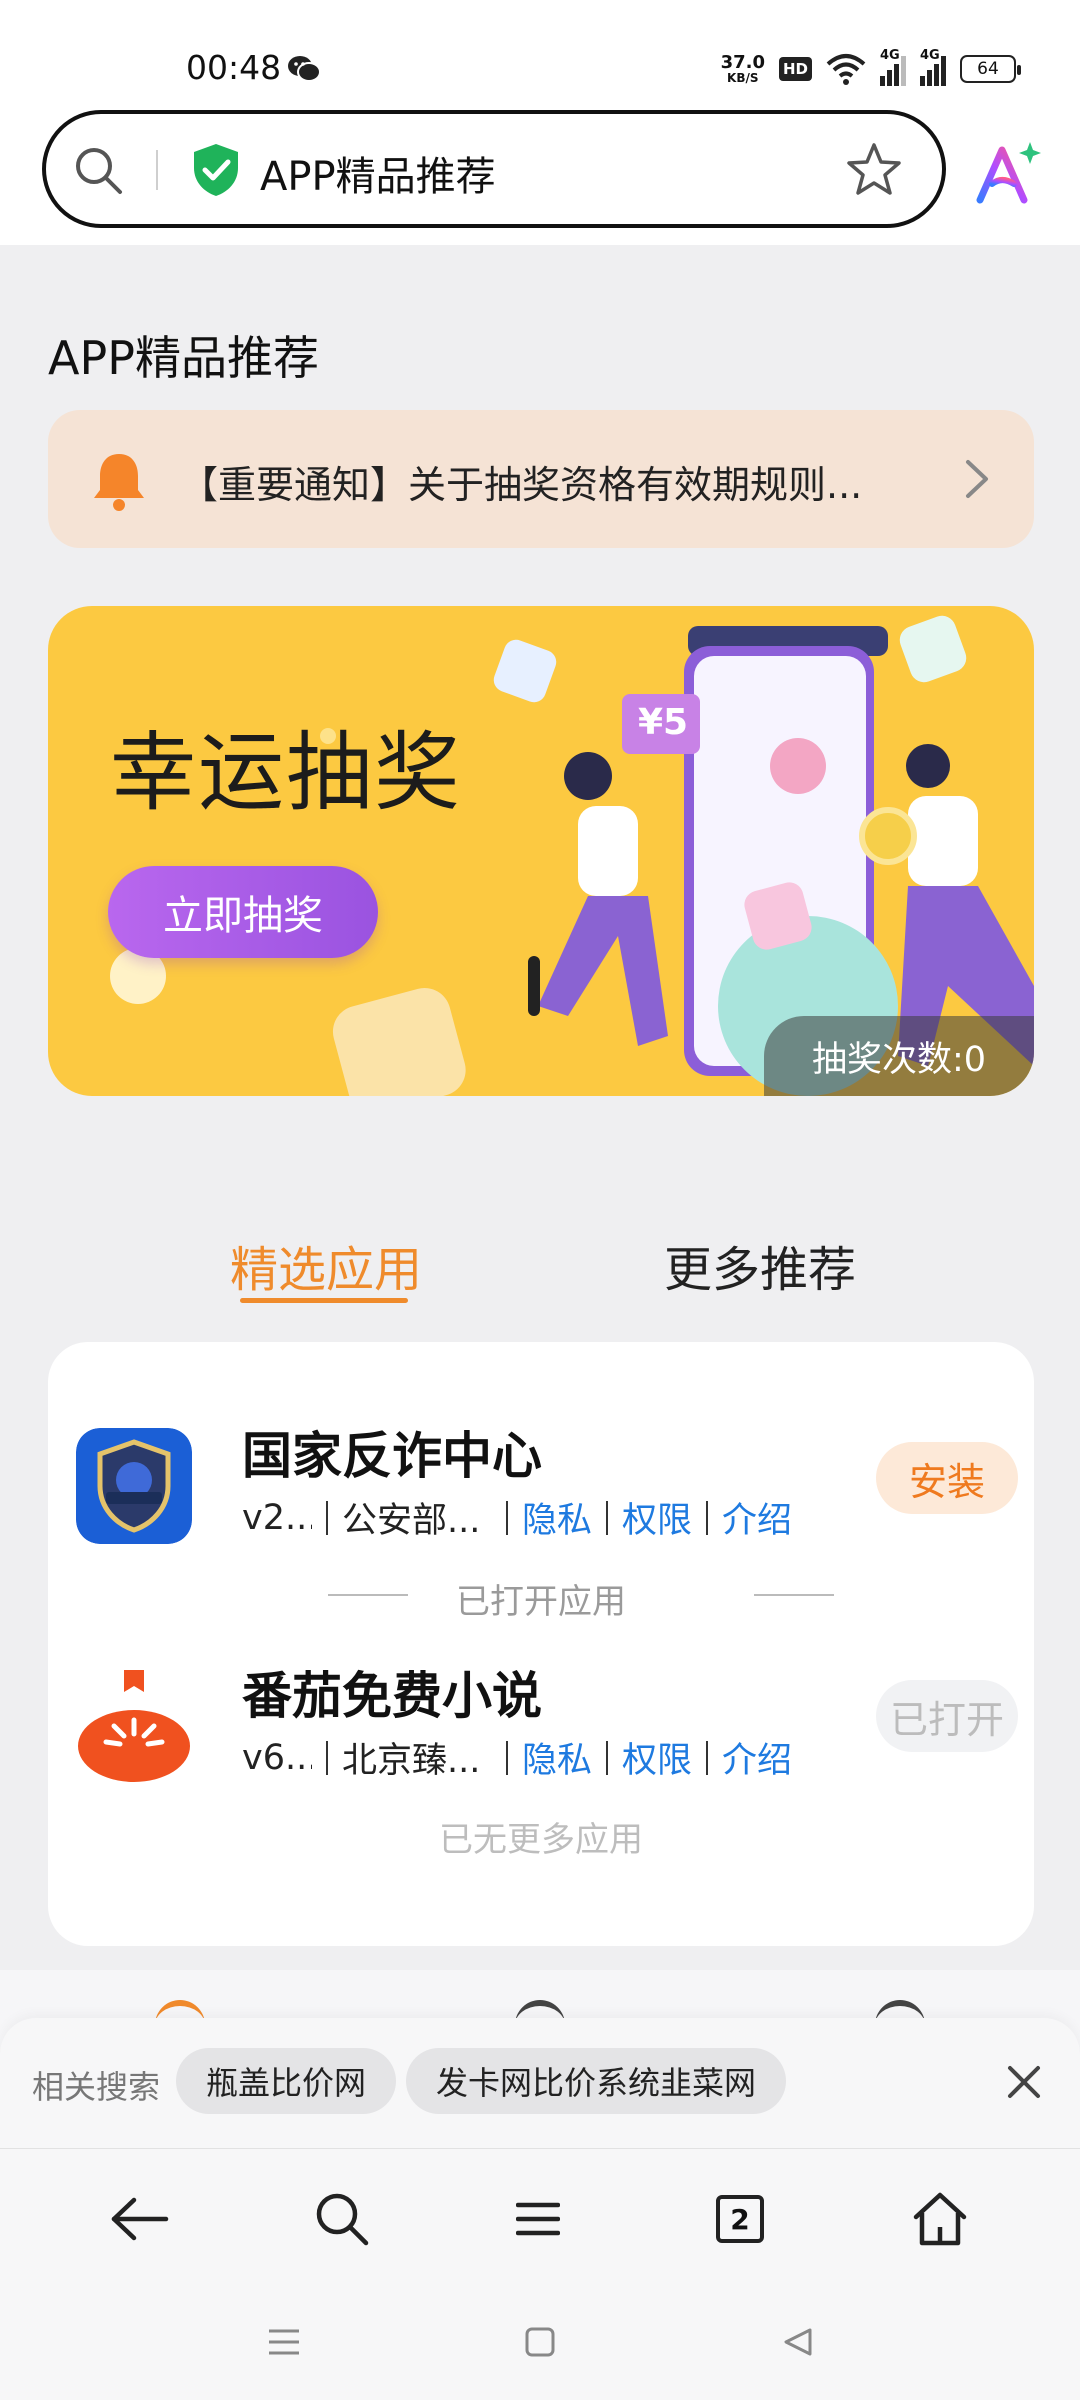 This screenshot has width=1080, height=2400. I want to click on opened-apps-divider: 已打开应用, so click(541, 1596).